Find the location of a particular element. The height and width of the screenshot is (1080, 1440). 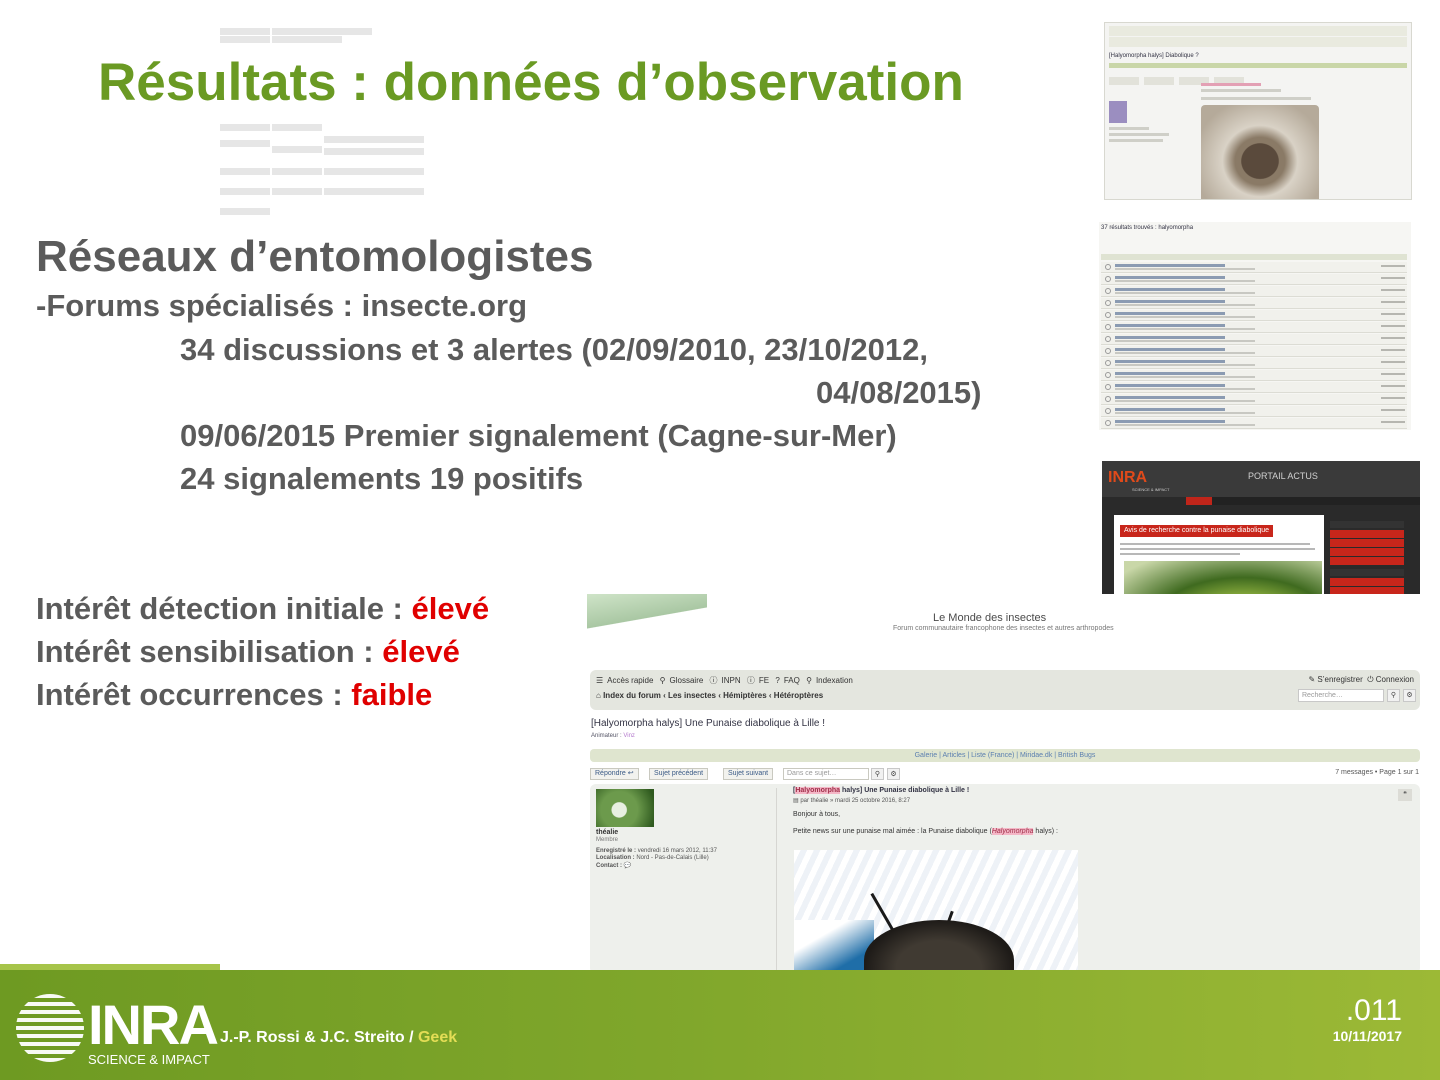

bullet-forums: -Forums spécialisés : insecte.org is located at coordinates (282, 305).